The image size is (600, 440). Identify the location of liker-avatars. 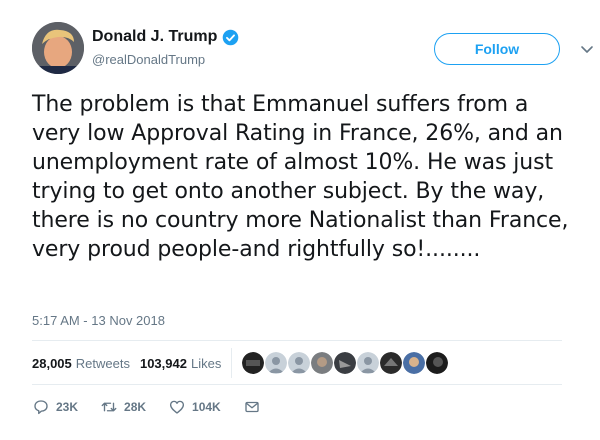
(345, 363).